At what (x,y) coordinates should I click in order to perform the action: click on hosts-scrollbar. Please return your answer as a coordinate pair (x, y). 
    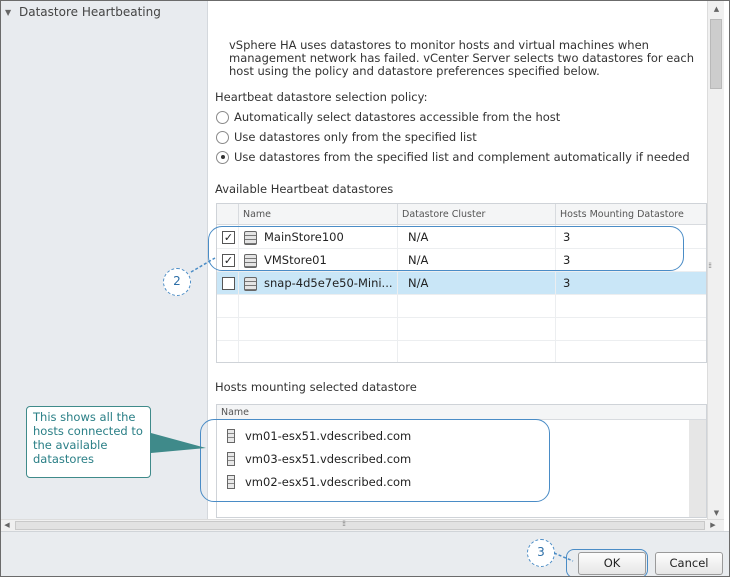
    Looking at the image, I should click on (697, 468).